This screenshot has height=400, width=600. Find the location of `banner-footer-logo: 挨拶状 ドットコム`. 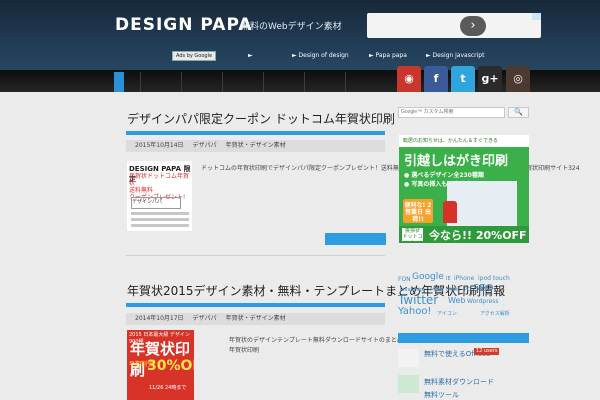

banner-footer-logo: 挨拶状 ドットコム is located at coordinates (412, 235).